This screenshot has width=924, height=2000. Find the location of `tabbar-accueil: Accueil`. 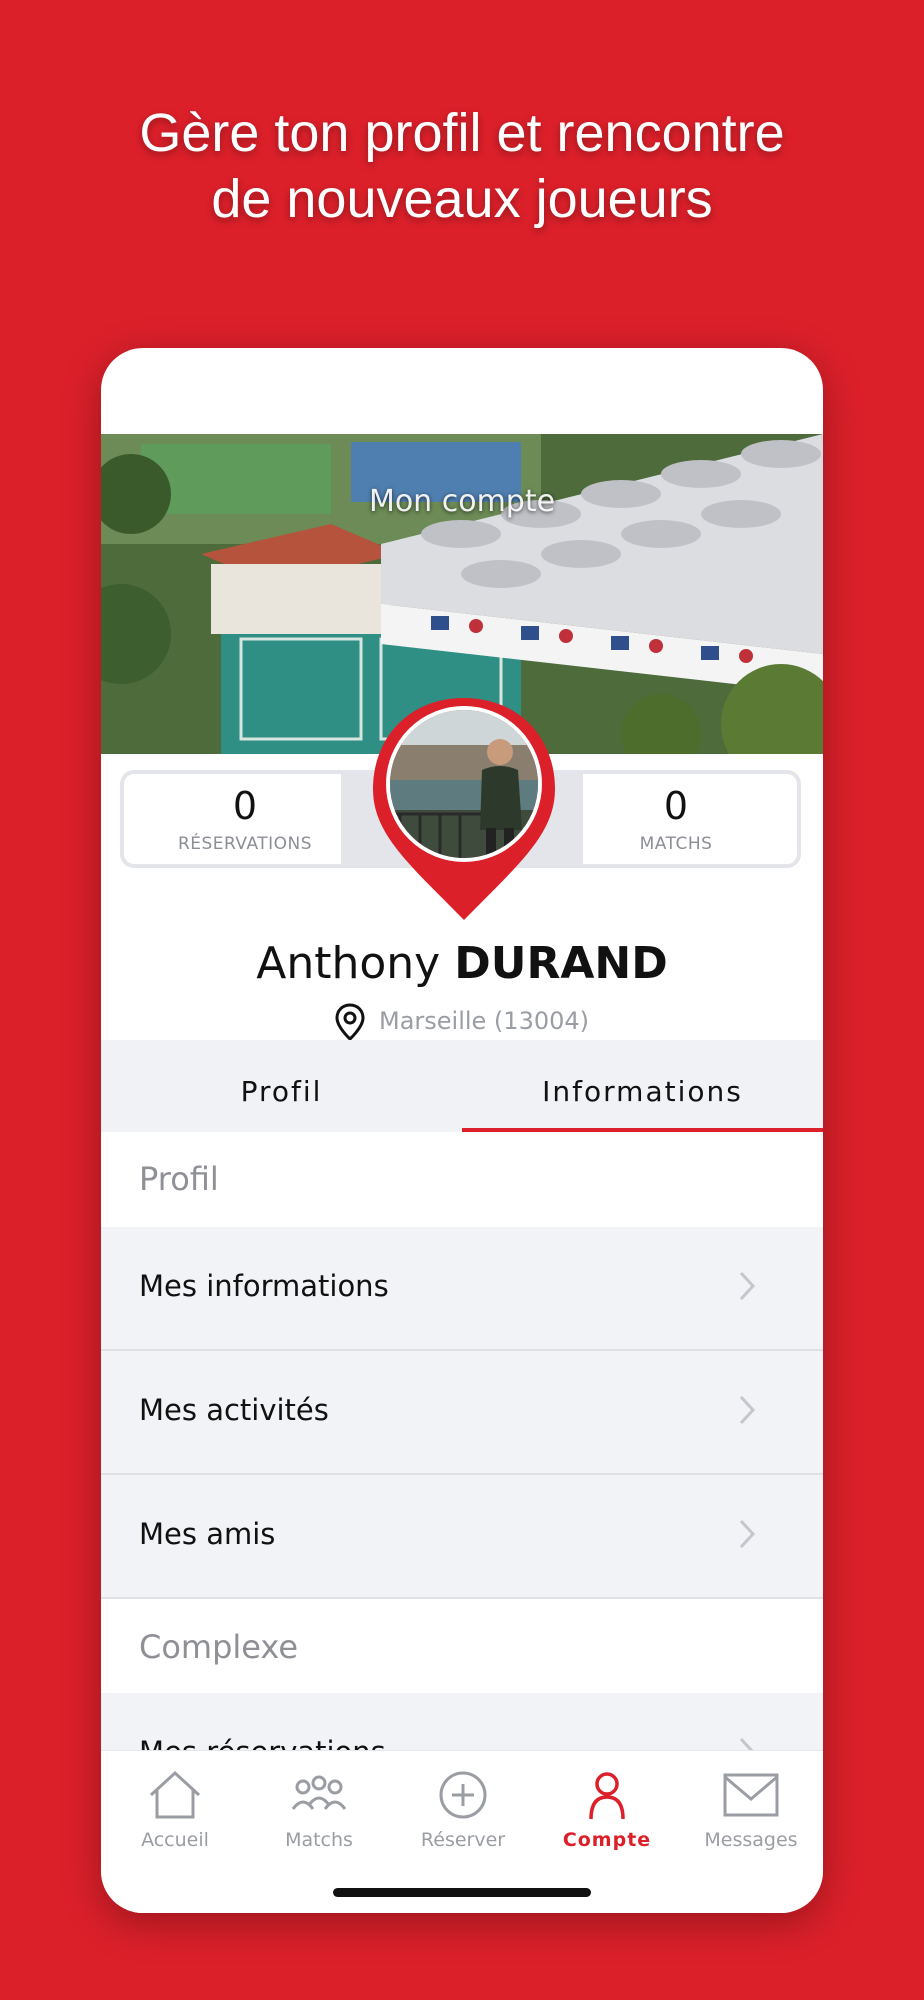

tabbar-accueil: Accueil is located at coordinates (175, 1810).